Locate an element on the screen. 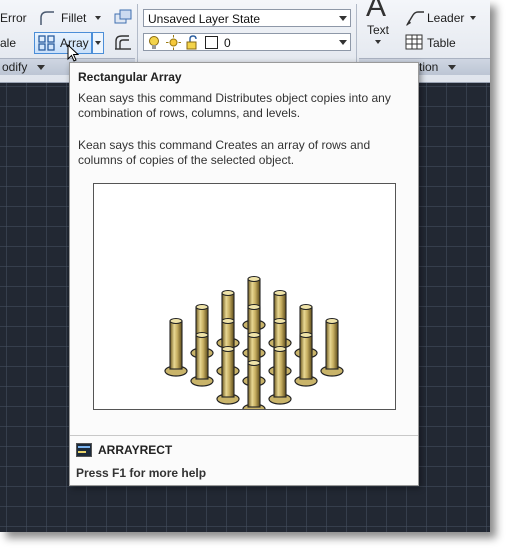 The height and width of the screenshot is (551, 507). table-button: Table is located at coordinates (441, 43).